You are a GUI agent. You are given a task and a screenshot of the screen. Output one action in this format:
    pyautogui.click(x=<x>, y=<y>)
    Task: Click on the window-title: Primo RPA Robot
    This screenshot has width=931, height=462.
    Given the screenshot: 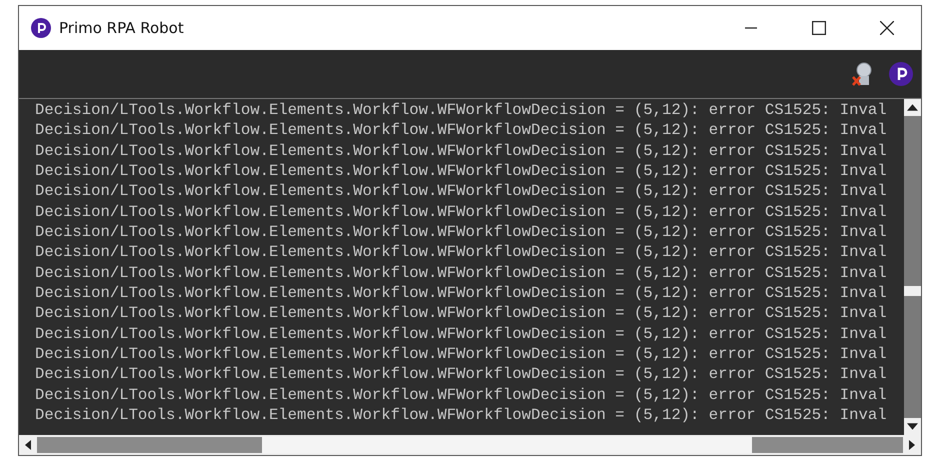 What is the action you would take?
    pyautogui.click(x=121, y=28)
    